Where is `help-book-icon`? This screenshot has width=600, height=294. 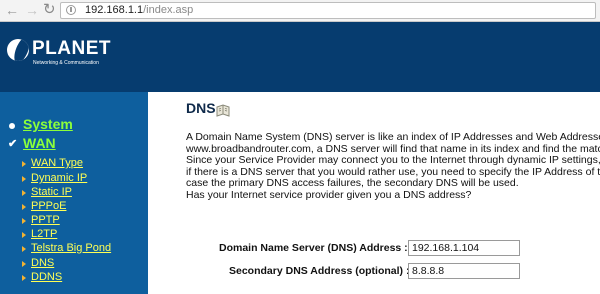
help-book-icon is located at coordinates (223, 110).